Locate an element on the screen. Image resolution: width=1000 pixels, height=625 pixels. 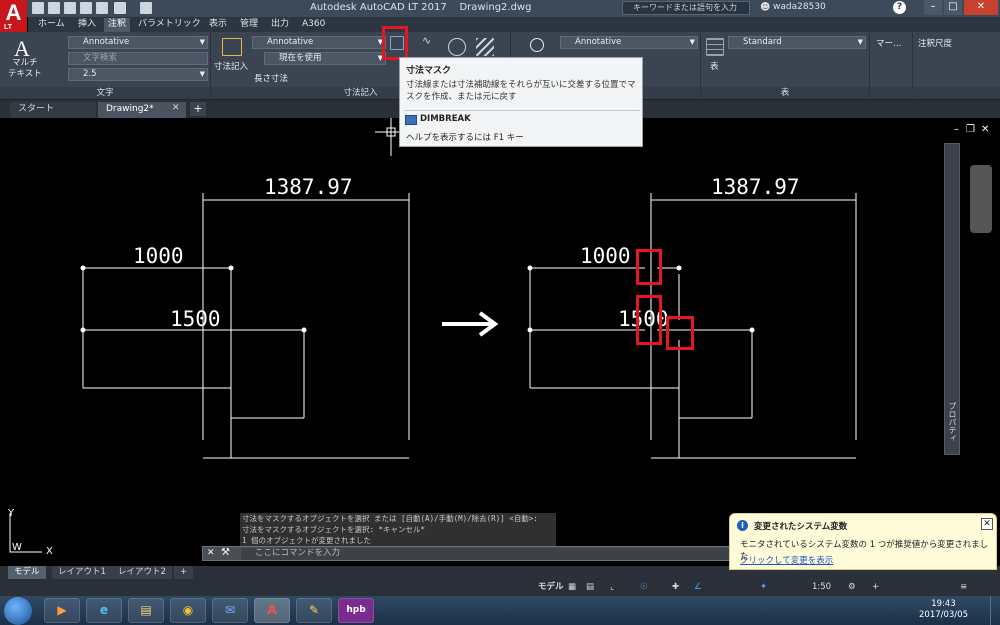
command-close-icon: ✕ is located at coordinates (211, 553).